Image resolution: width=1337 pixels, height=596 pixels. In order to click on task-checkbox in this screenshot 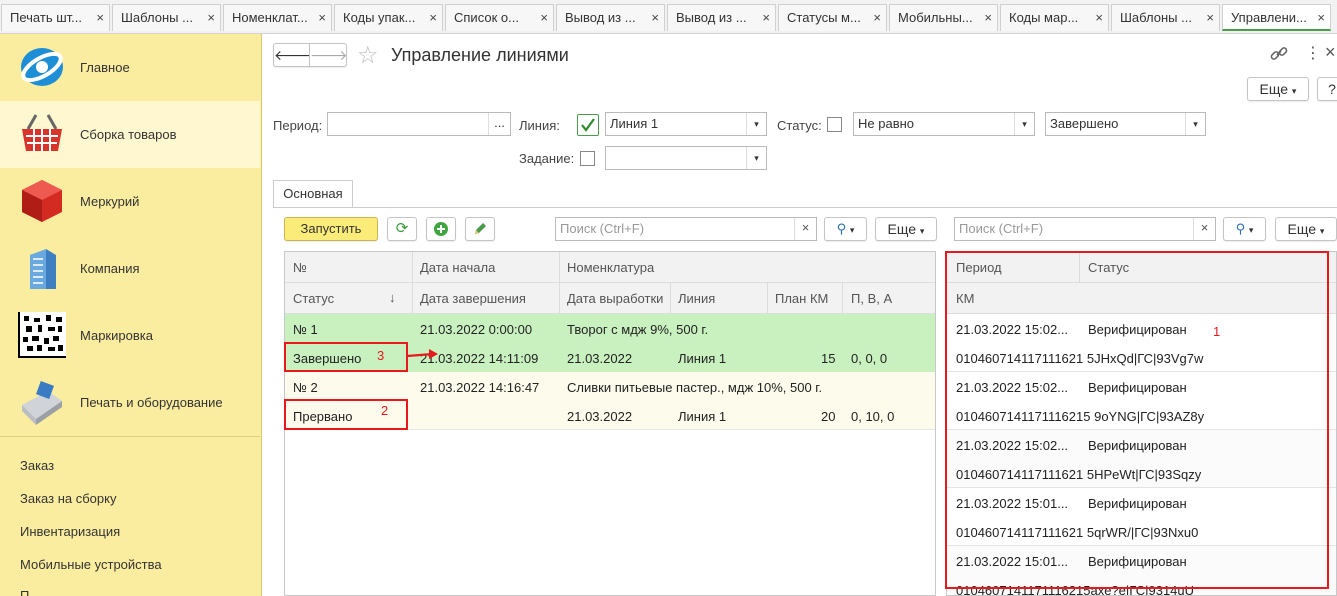, I will do `click(587, 158)`.